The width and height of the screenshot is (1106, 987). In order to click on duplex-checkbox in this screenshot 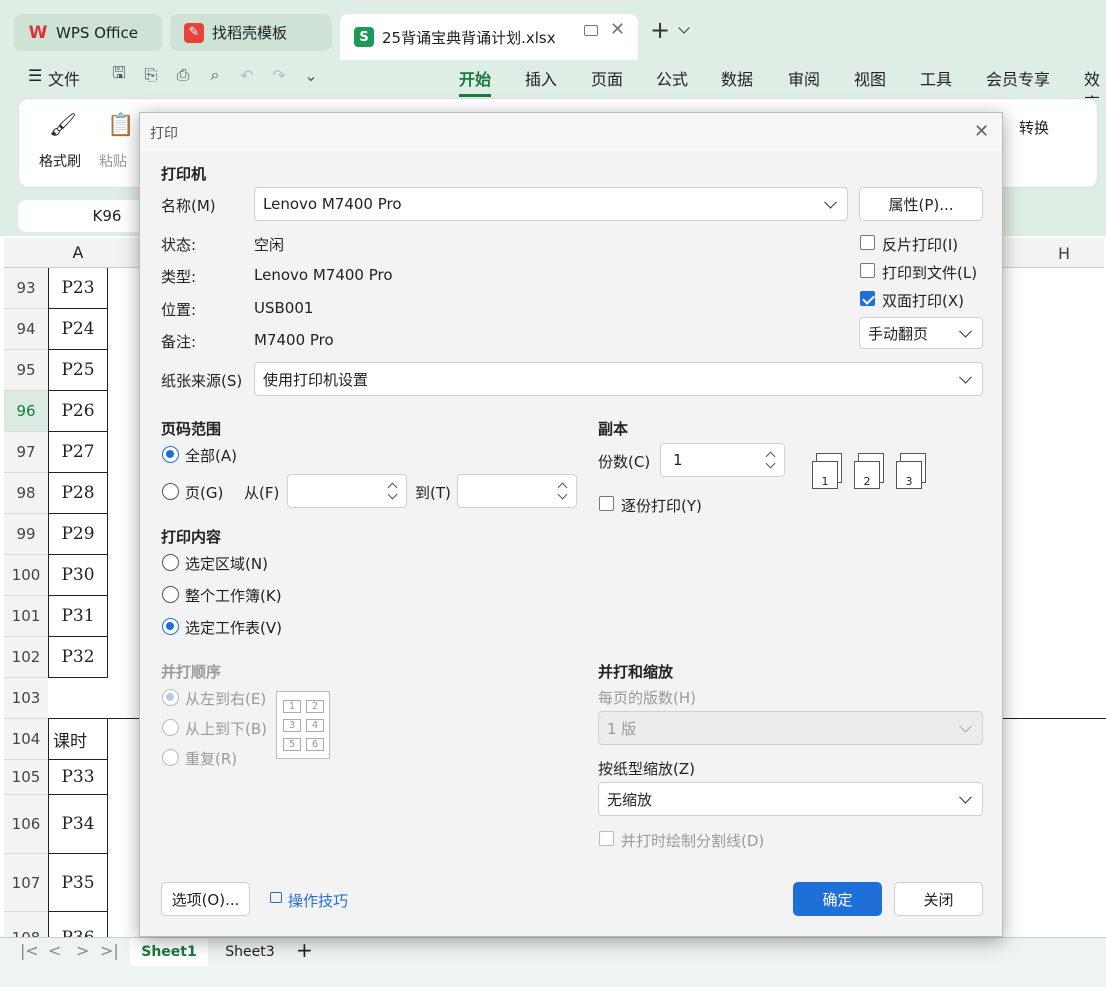, I will do `click(867, 298)`.